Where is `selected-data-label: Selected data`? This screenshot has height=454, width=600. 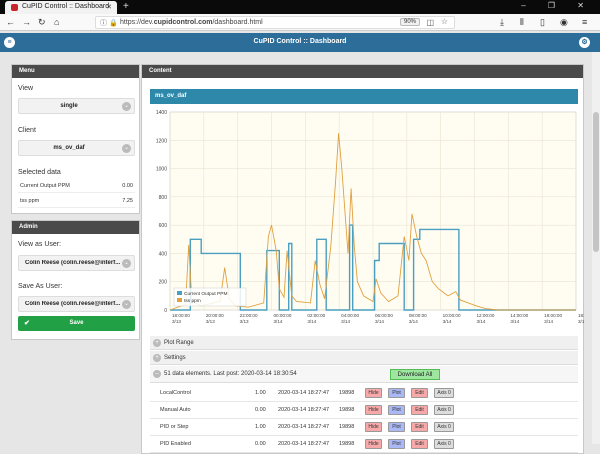 selected-data-label: Selected data is located at coordinates (39, 172).